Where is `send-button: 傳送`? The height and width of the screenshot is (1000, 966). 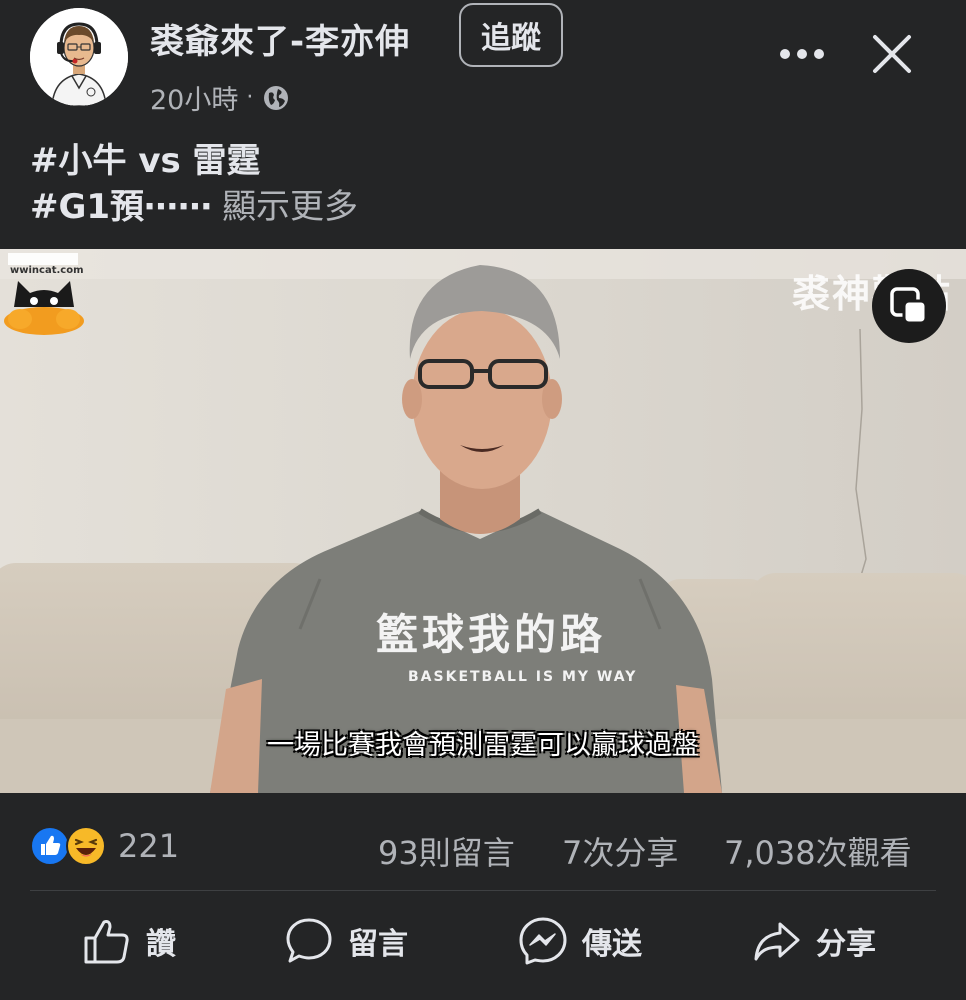 send-button: 傳送 is located at coordinates (580, 941).